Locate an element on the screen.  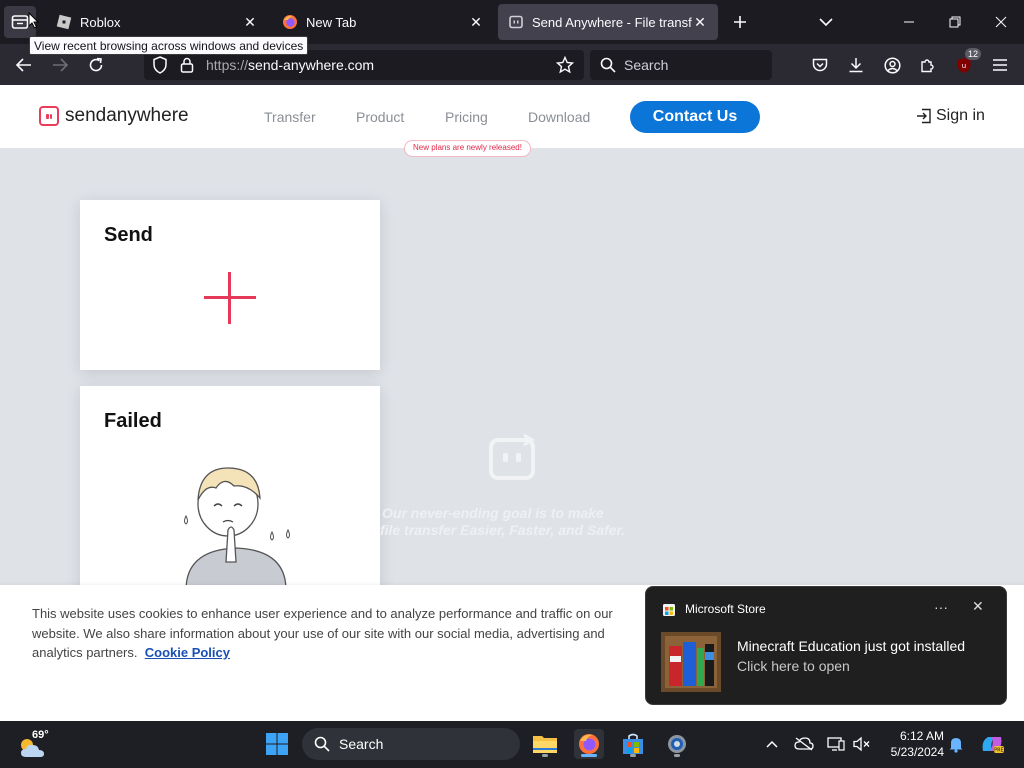
sign-in-label: Sign in is located at coordinates (960, 115).